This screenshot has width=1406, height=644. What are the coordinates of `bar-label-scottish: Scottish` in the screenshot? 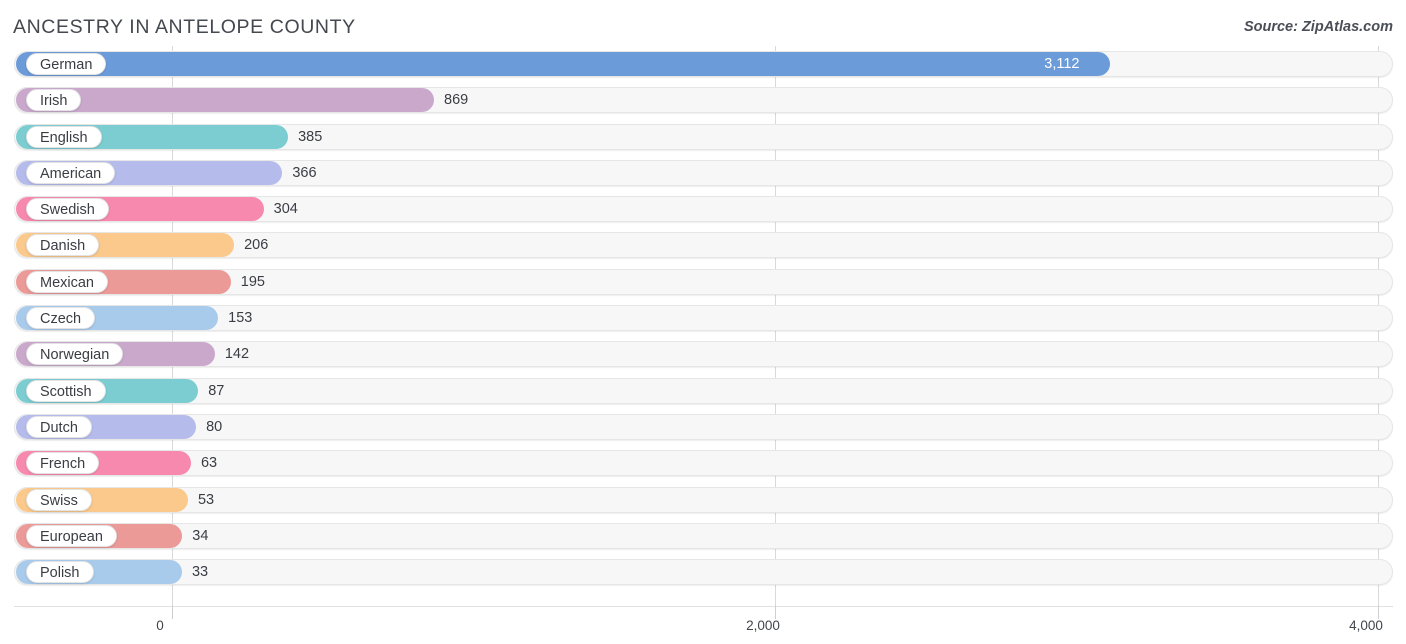 It's located at (66, 390).